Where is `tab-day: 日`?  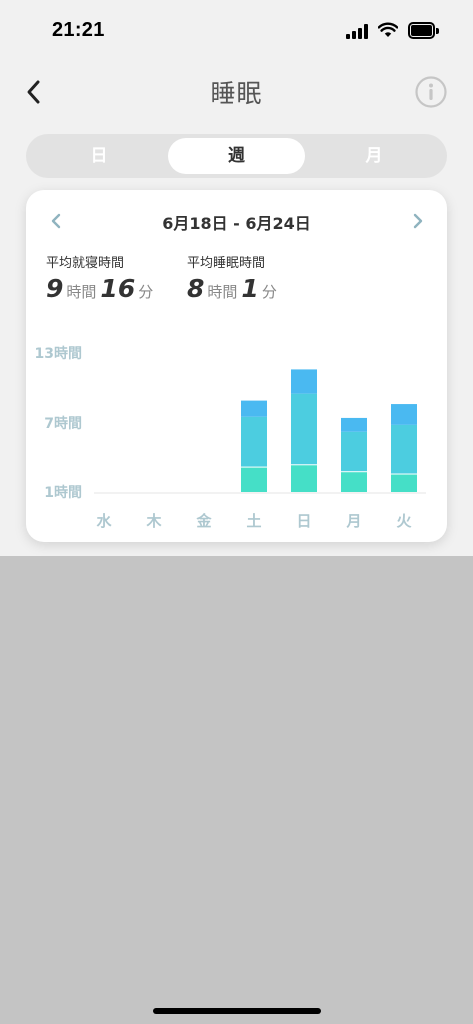
tab-day: 日 is located at coordinates (99, 156).